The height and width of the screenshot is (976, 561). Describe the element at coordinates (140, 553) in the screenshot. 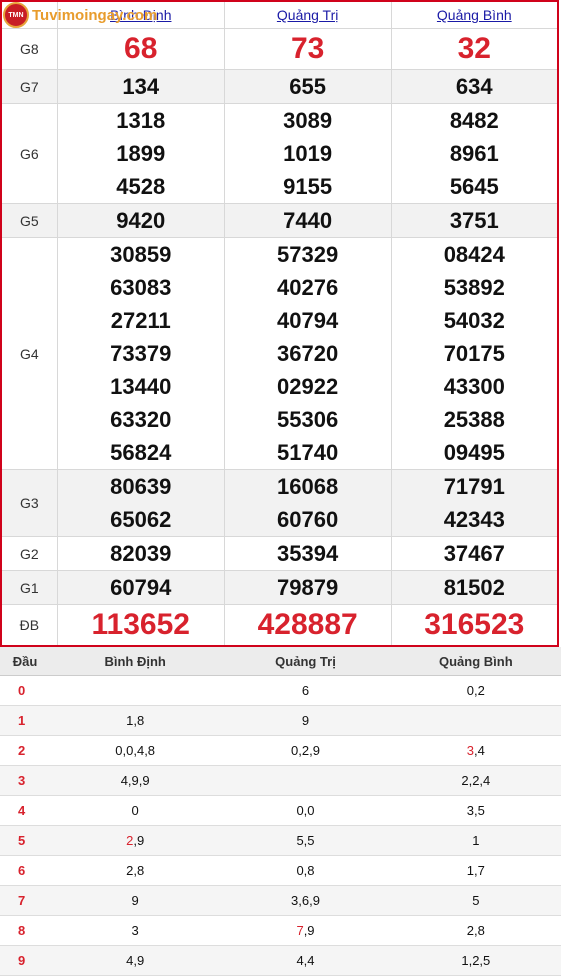

I see `prize-value: 82039` at that location.